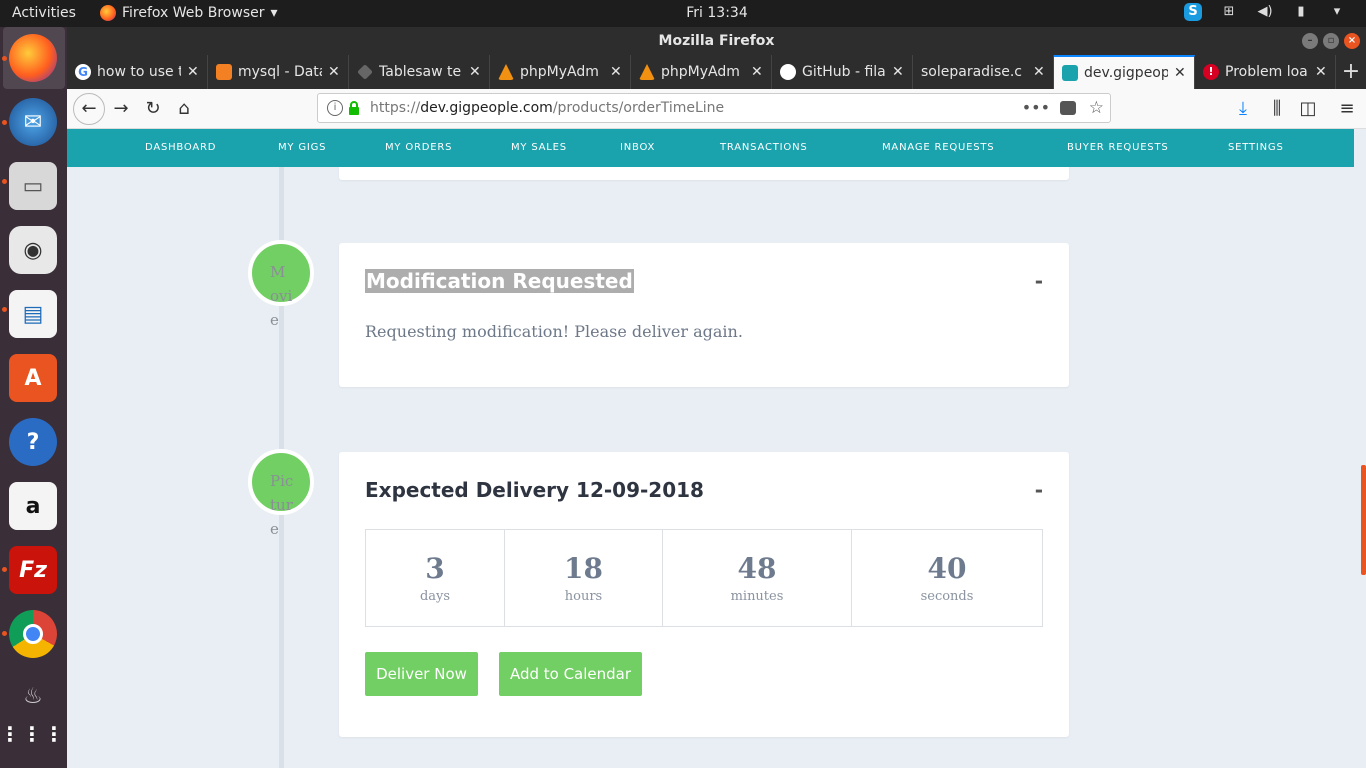 This screenshot has width=1366, height=768. Describe the element at coordinates (539, 147) in the screenshot. I see `nav-my-sales: MY SALES` at that location.